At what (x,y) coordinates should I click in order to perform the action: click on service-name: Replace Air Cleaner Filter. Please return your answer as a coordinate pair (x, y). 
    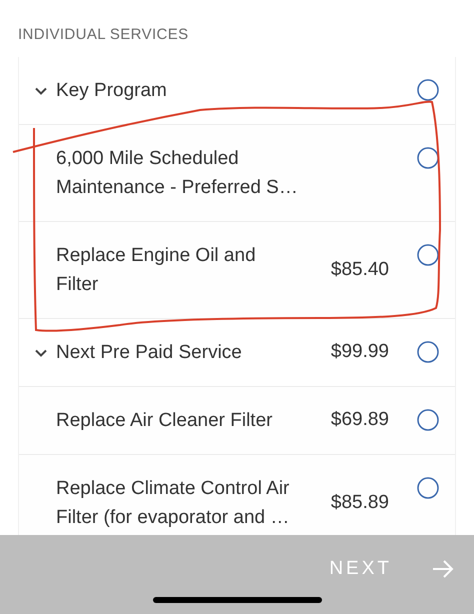
    Looking at the image, I should click on (165, 421).